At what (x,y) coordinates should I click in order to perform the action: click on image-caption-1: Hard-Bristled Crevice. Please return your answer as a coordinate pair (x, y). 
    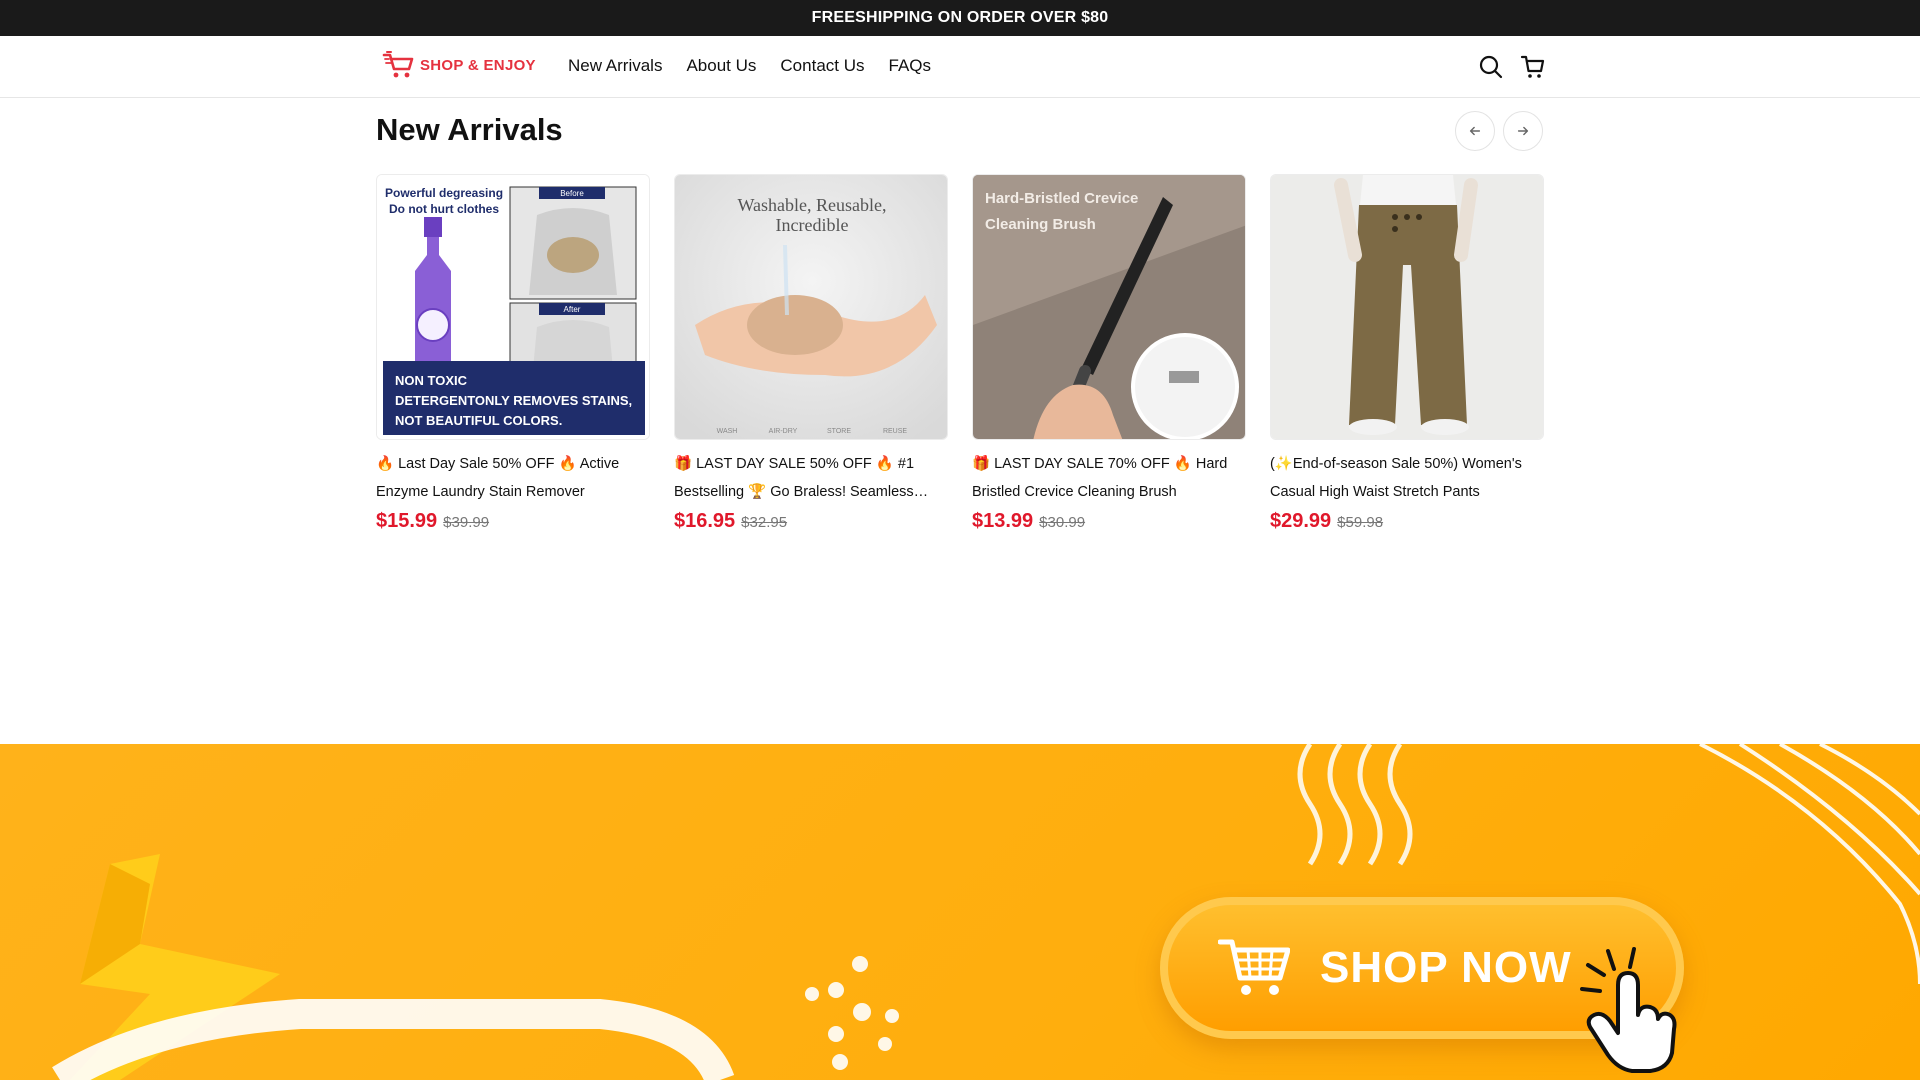
    Looking at the image, I should click on (1061, 198).